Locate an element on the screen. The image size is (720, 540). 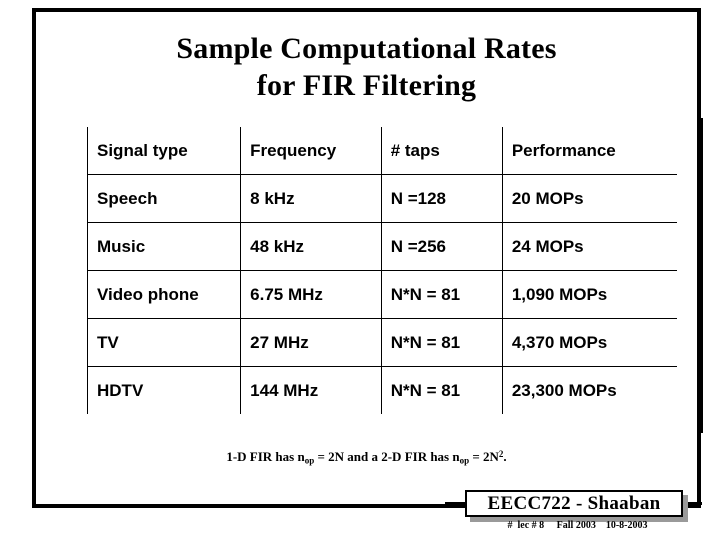
table-right-rule is located at coordinates (701, 275).